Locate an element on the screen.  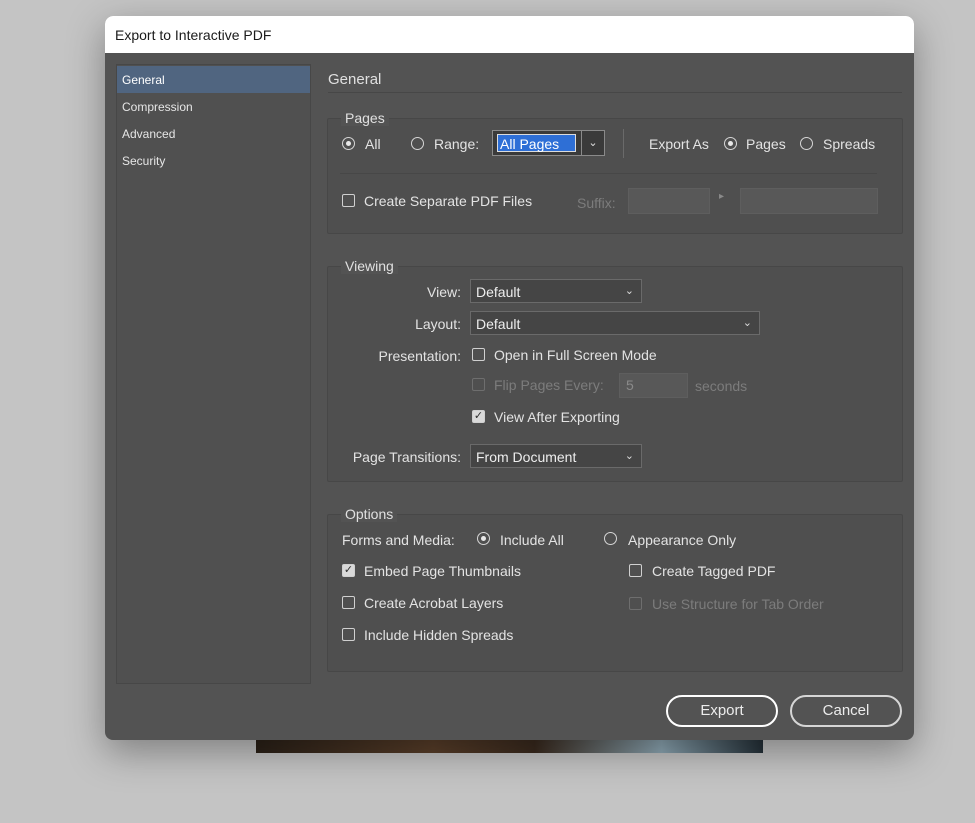
sidebar-item-security: Security is located at coordinates (213, 160).